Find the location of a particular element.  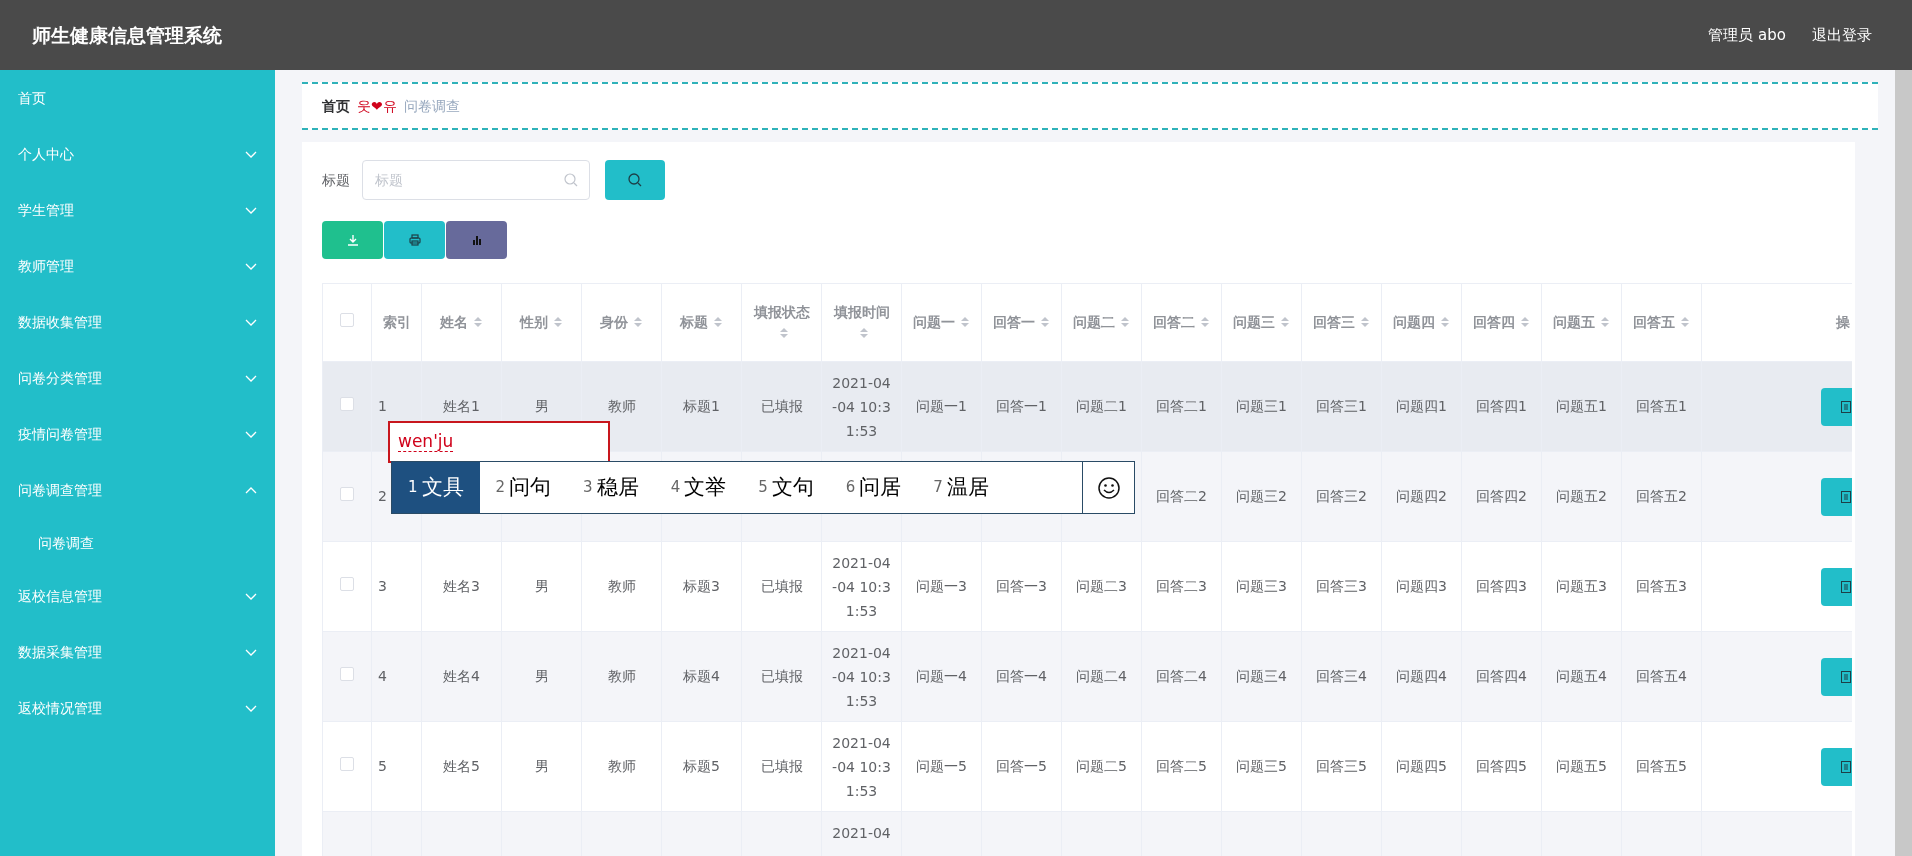

sidebar-subitem: 问卷调查 is located at coordinates (137, 543).